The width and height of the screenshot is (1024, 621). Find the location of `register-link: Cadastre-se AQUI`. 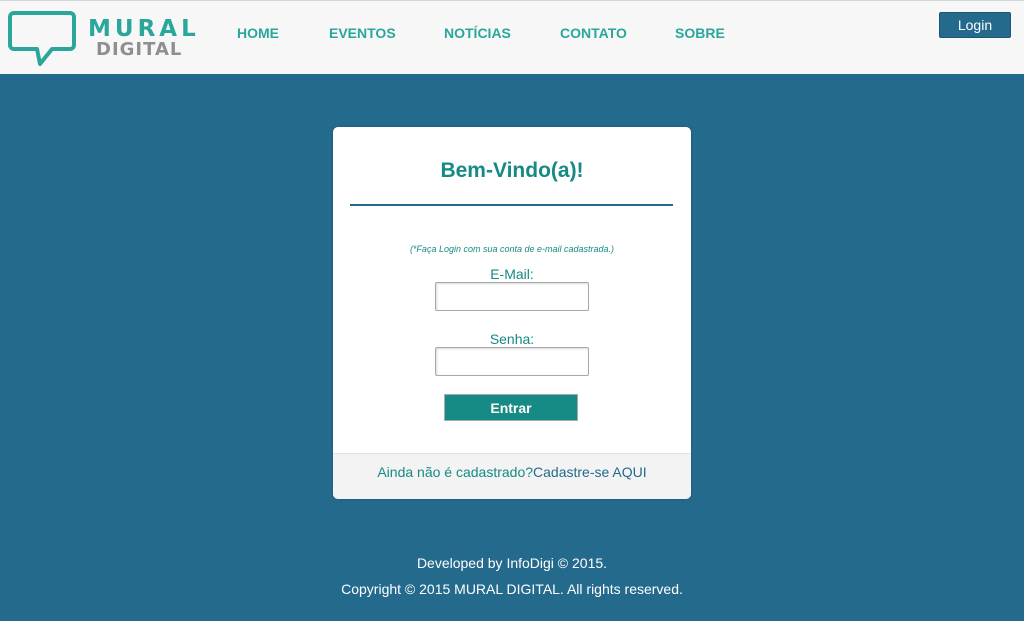

register-link: Cadastre-se AQUI is located at coordinates (590, 472).